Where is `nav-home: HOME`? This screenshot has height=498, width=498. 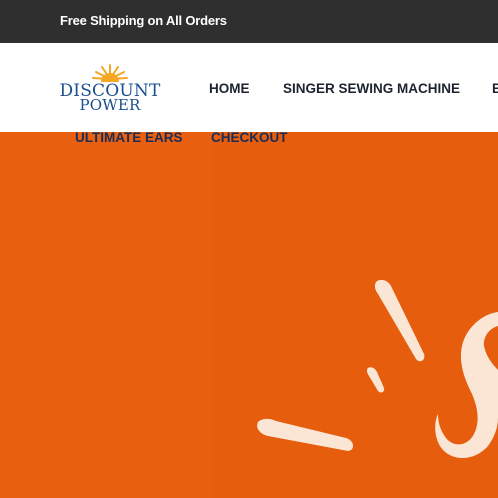 nav-home: HOME is located at coordinates (229, 88).